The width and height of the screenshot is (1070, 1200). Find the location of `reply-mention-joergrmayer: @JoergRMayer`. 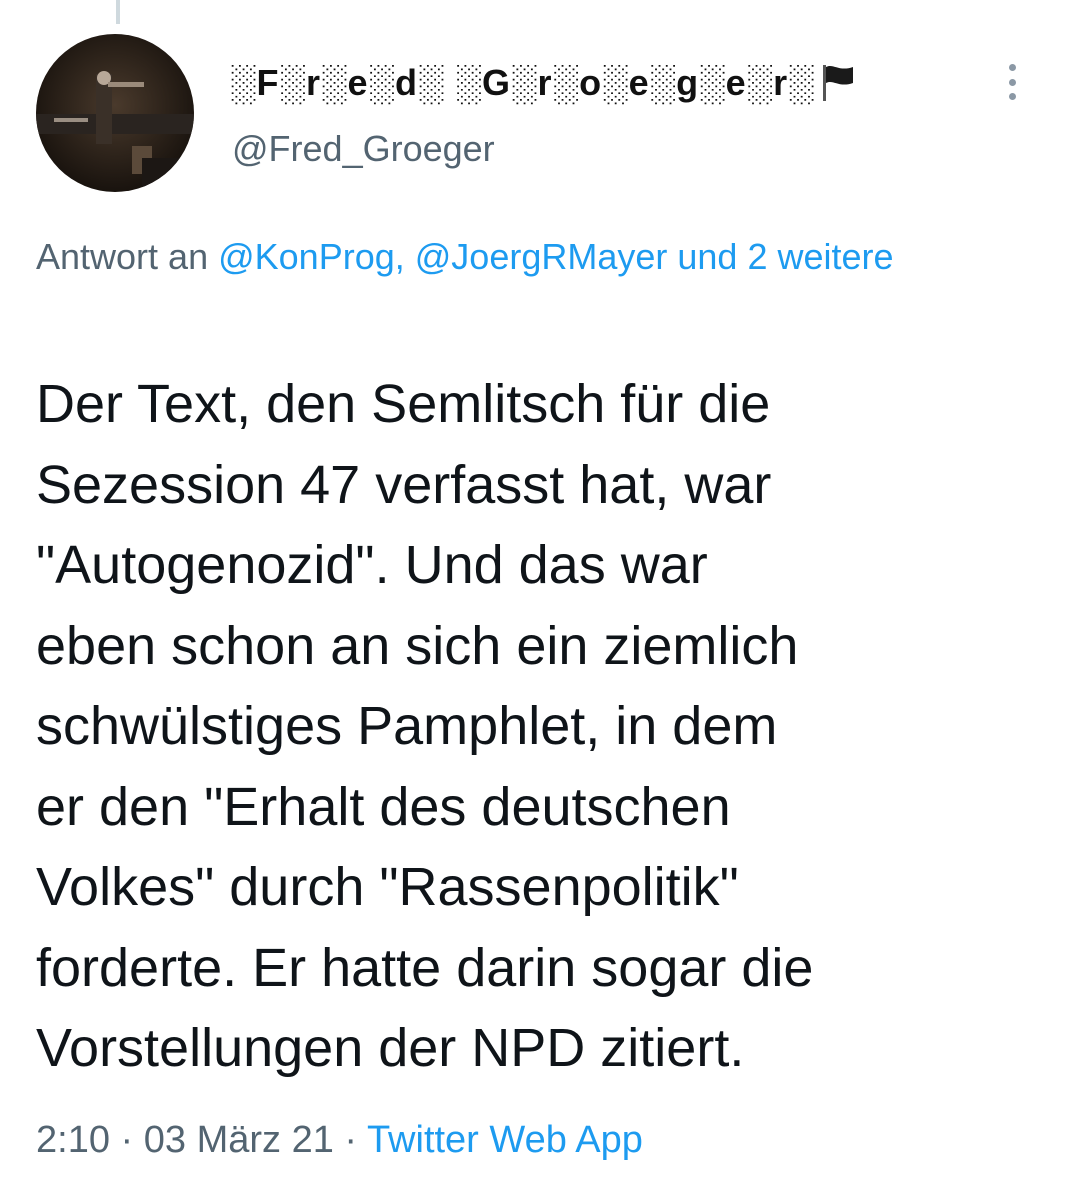

reply-mention-joergrmayer: @JoergRMayer is located at coordinates (541, 256).